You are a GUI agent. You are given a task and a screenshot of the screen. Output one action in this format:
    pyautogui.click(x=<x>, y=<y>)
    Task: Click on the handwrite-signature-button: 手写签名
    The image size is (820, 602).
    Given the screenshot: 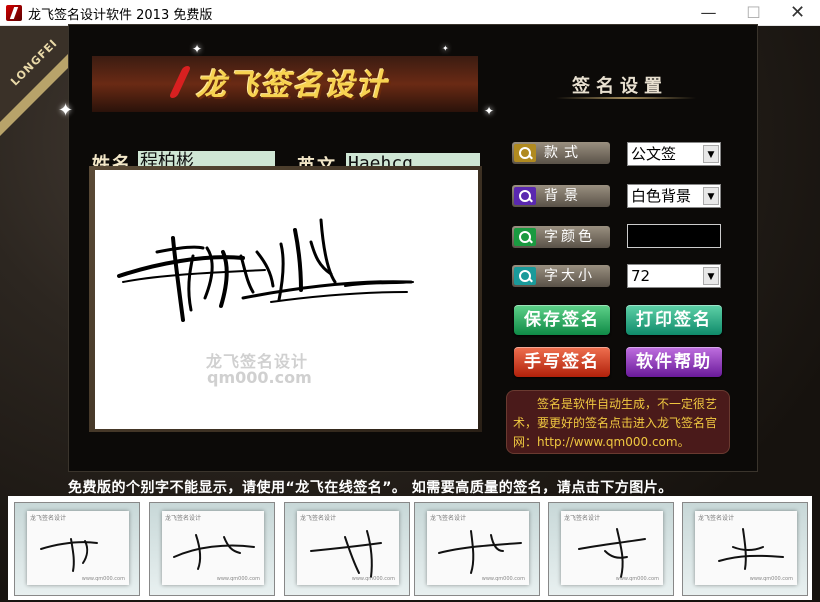 What is the action you would take?
    pyautogui.click(x=562, y=362)
    